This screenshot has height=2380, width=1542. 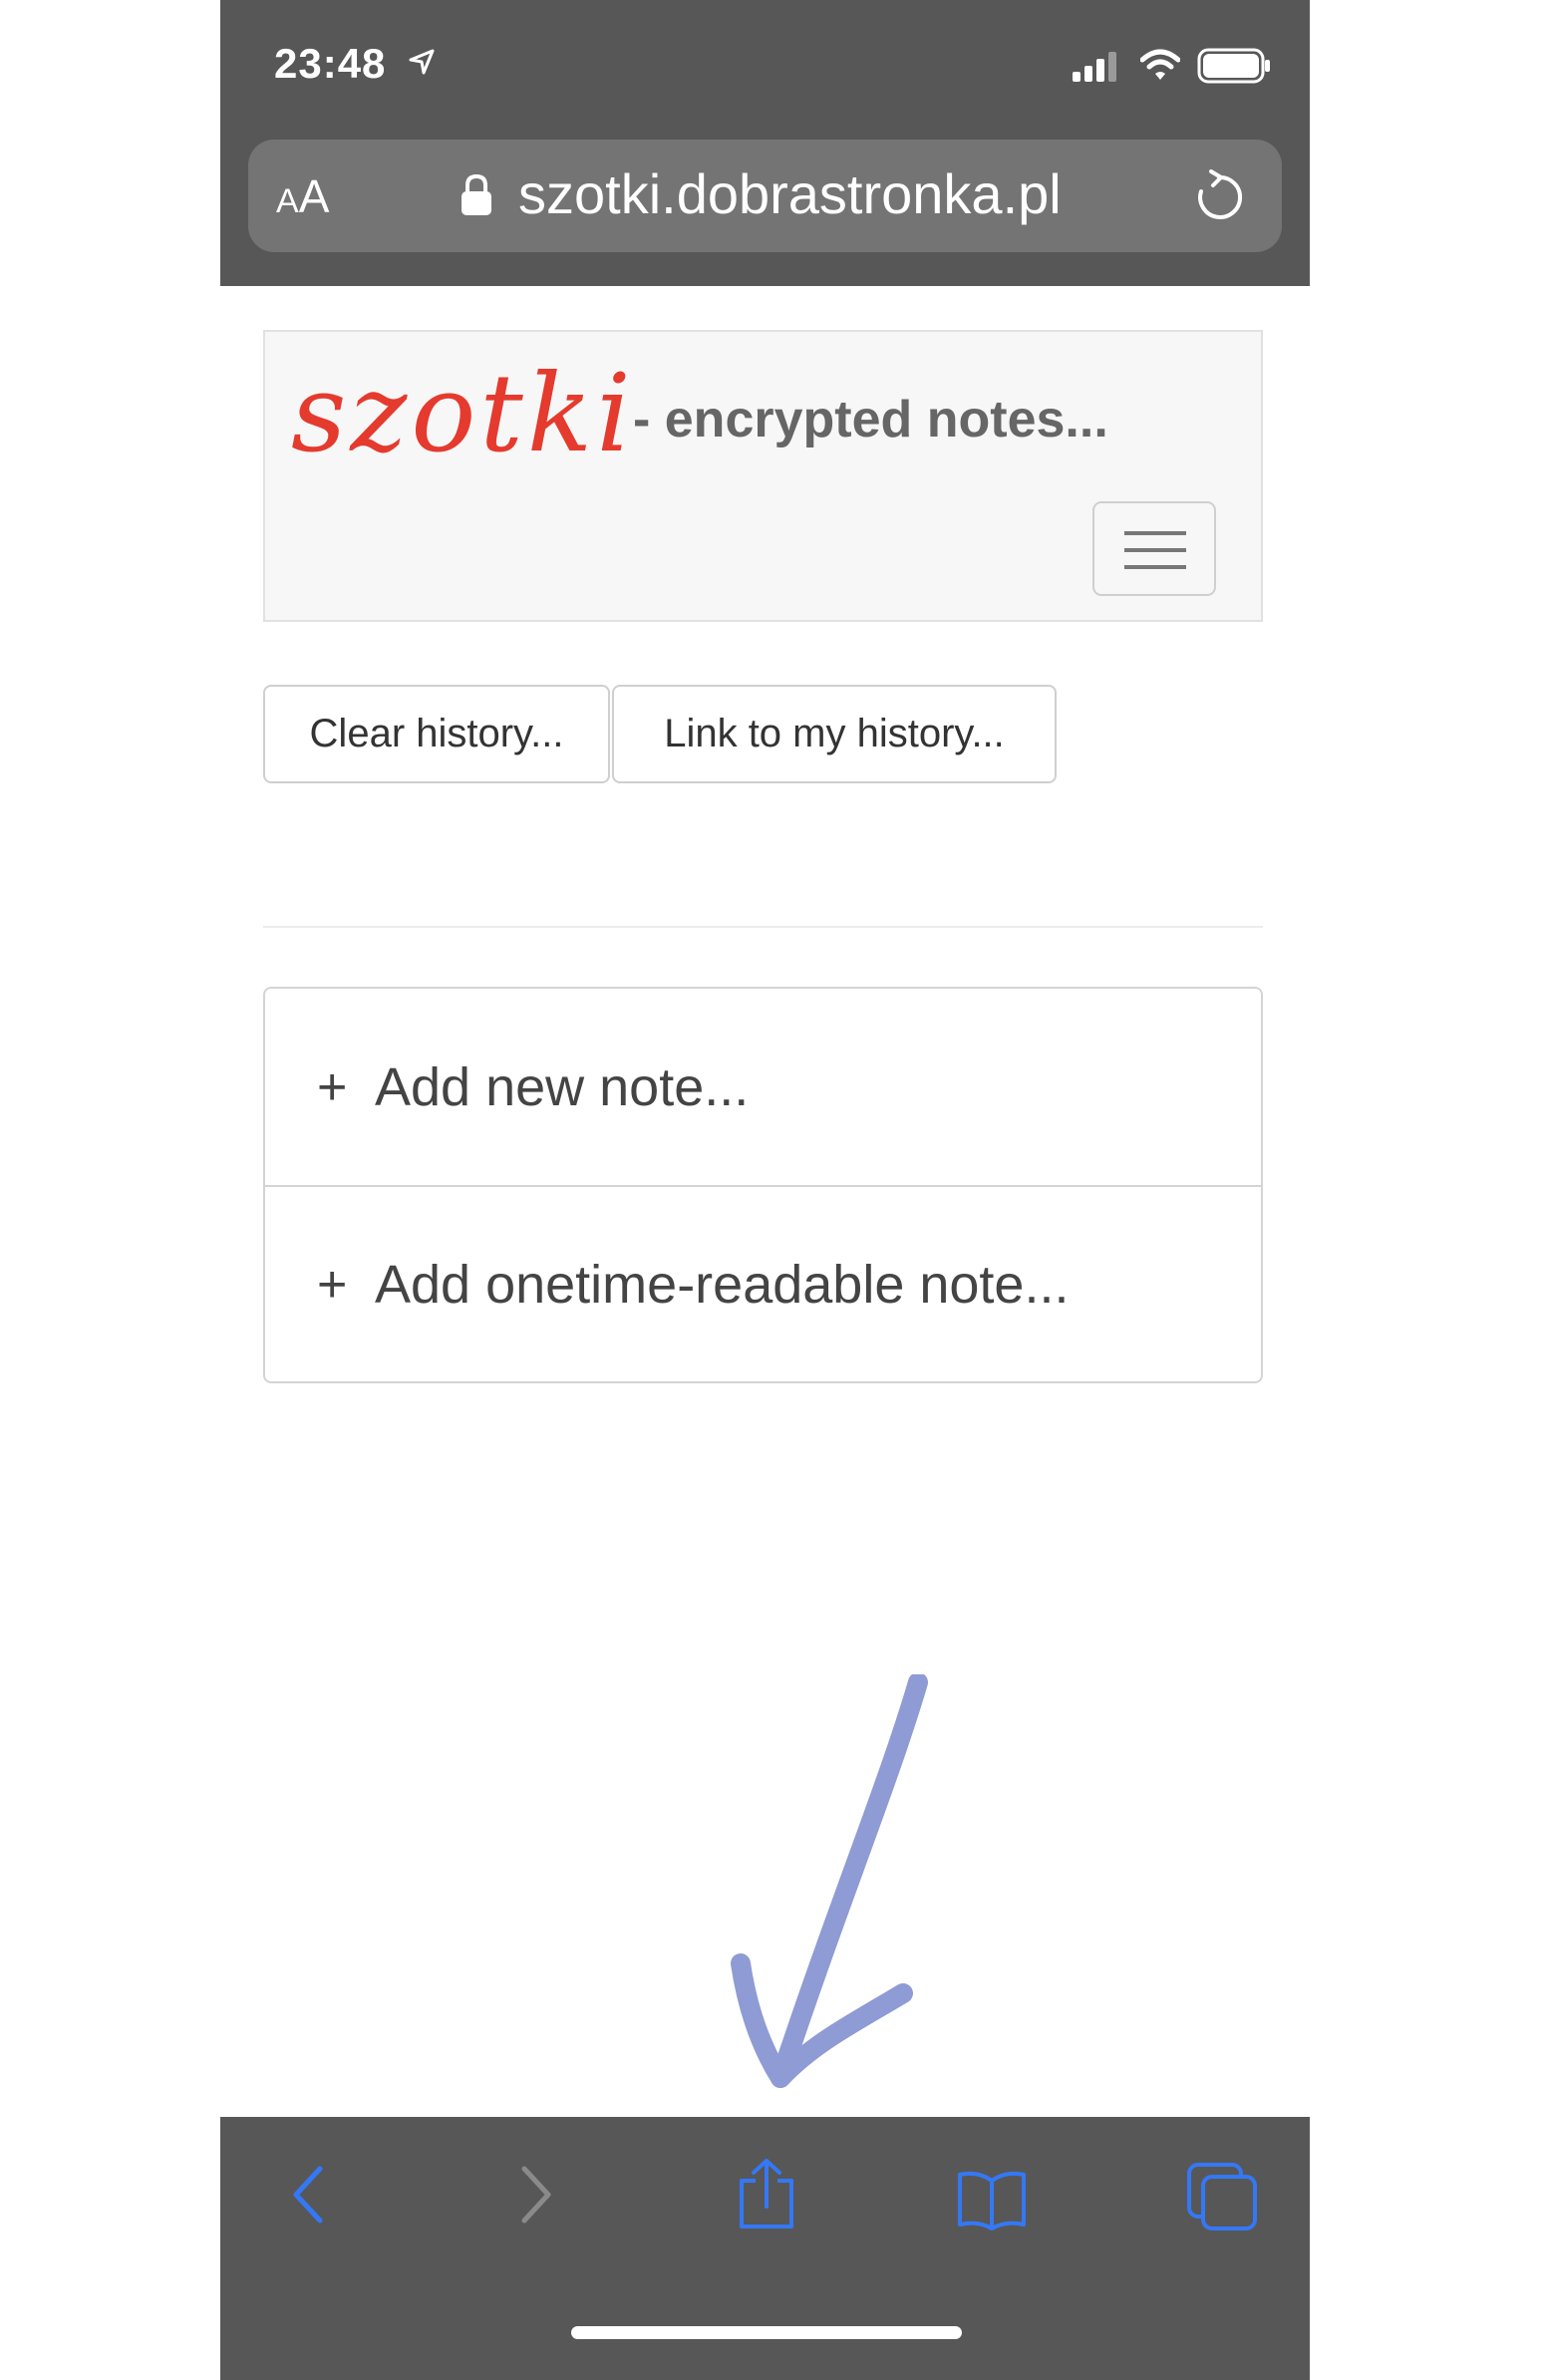 I want to click on bookmarks-icon, so click(x=992, y=2199).